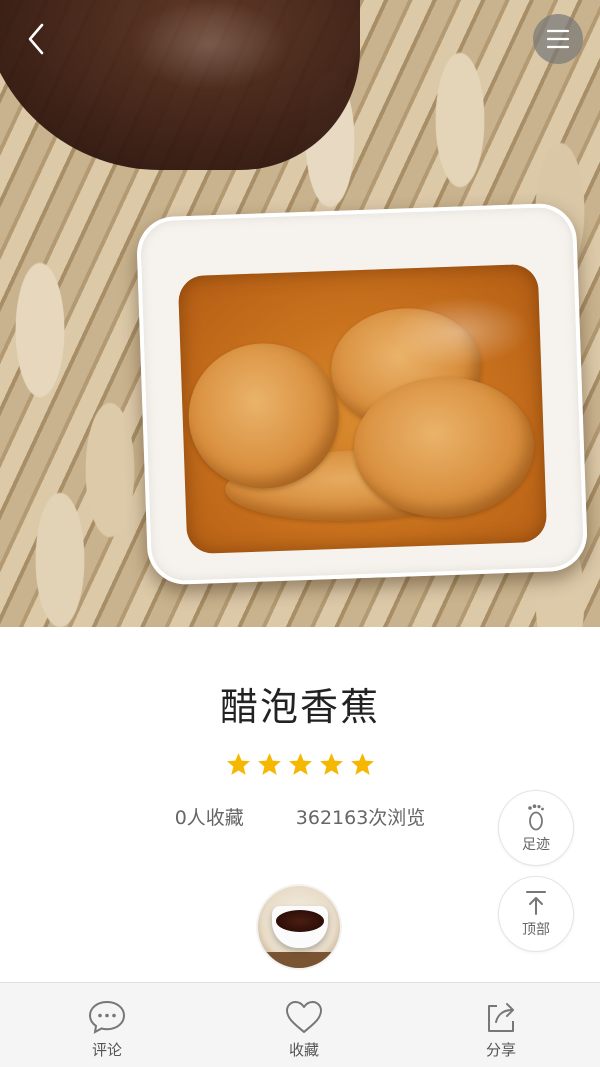  What do you see at coordinates (536, 902) in the screenshot?
I see `arrow-up-to-top-icon` at bounding box center [536, 902].